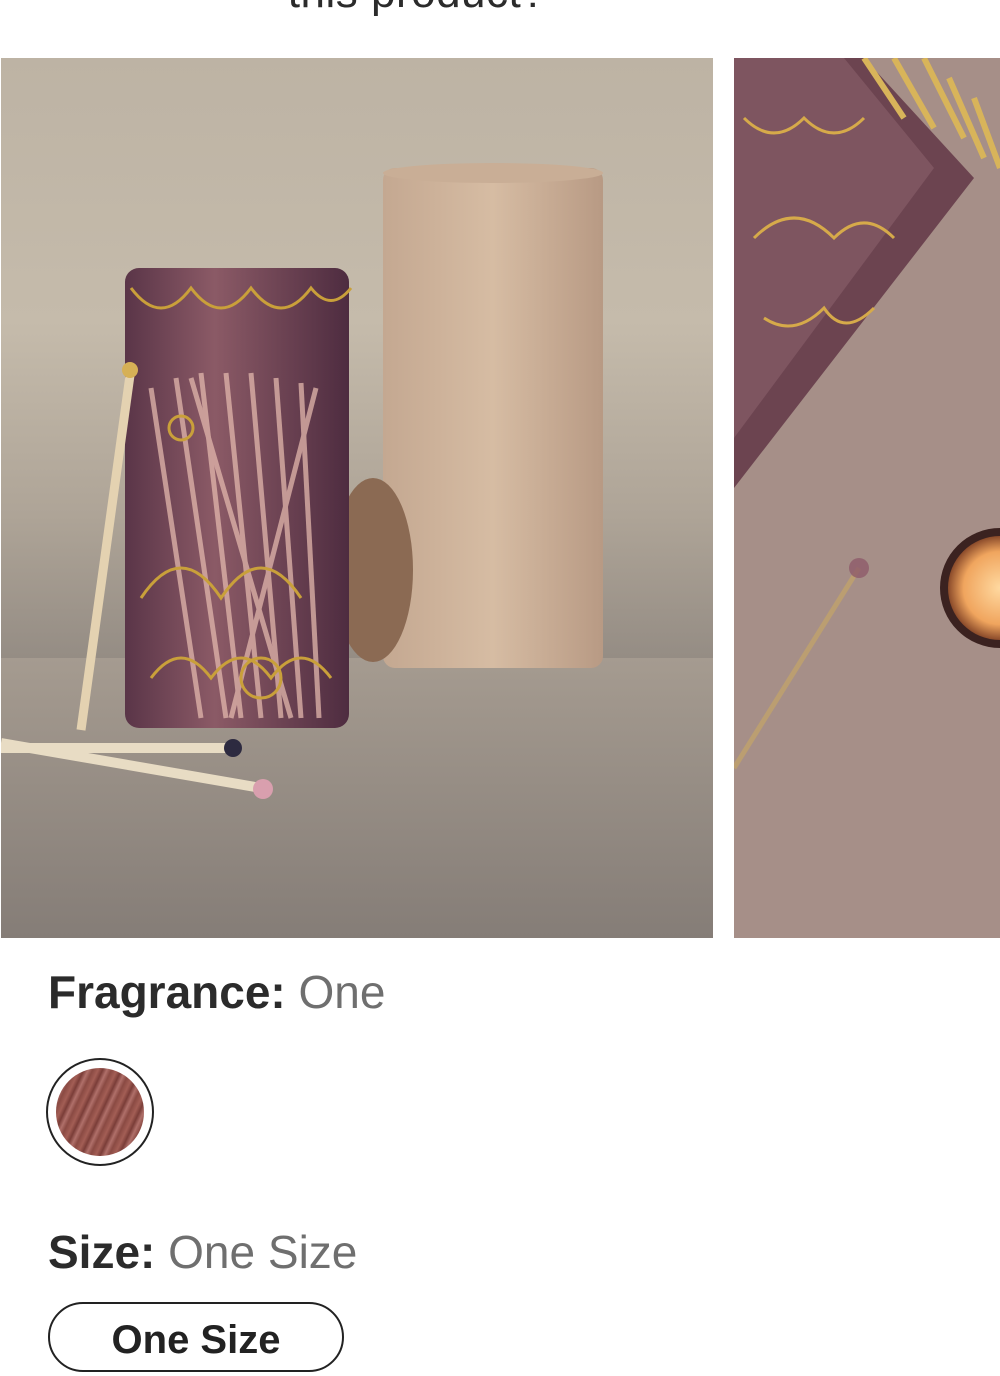 This screenshot has width=1000, height=1376. What do you see at coordinates (263, 1252) in the screenshot?
I see `size-selected-value: One Size` at bounding box center [263, 1252].